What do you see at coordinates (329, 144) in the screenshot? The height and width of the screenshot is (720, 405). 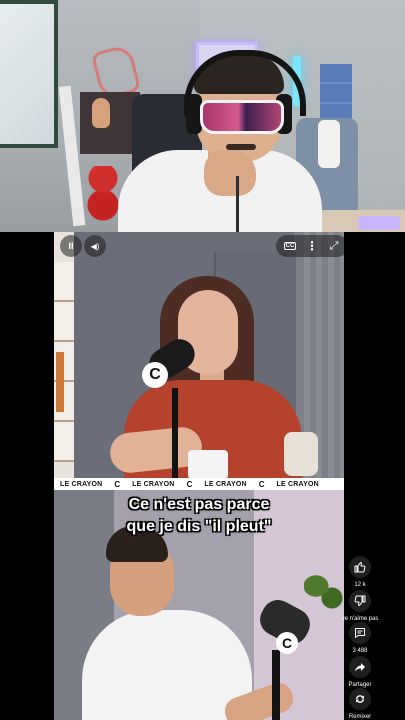 I see `sofa-pillow` at bounding box center [329, 144].